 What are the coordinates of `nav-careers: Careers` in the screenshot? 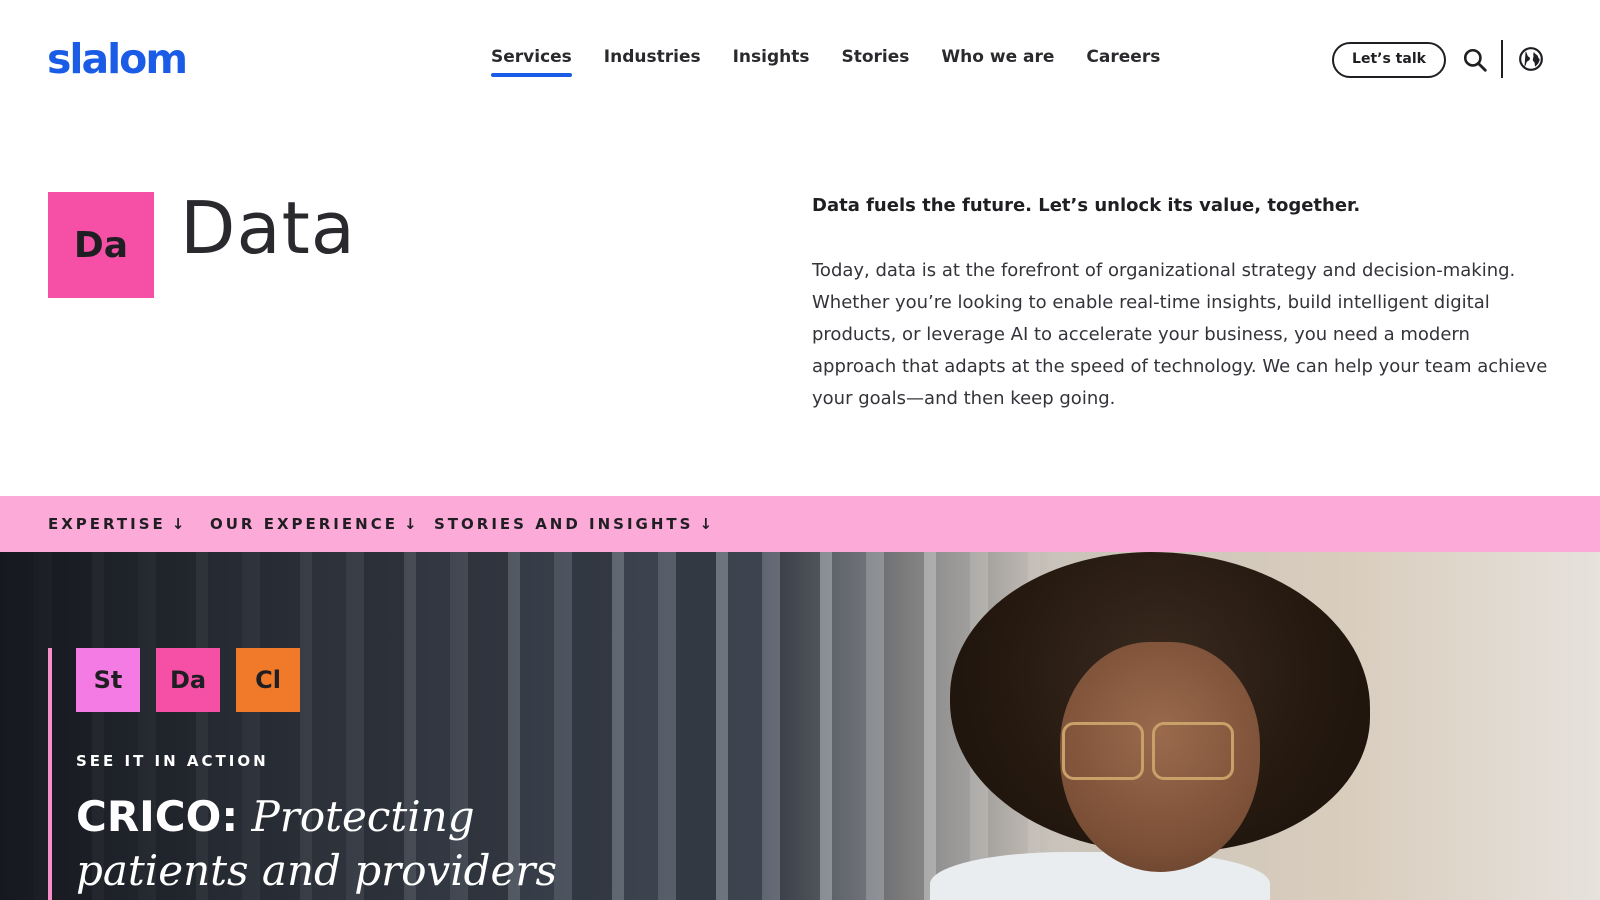 It's located at (1123, 61).